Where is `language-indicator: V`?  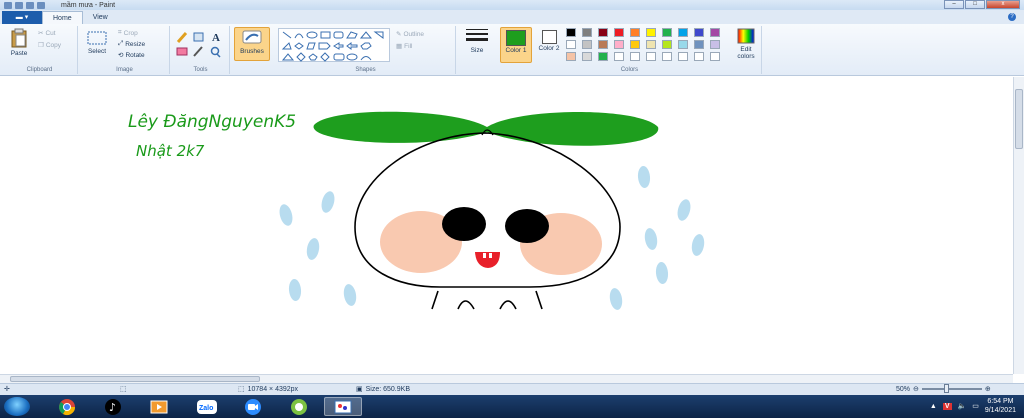 language-indicator: V is located at coordinates (947, 406).